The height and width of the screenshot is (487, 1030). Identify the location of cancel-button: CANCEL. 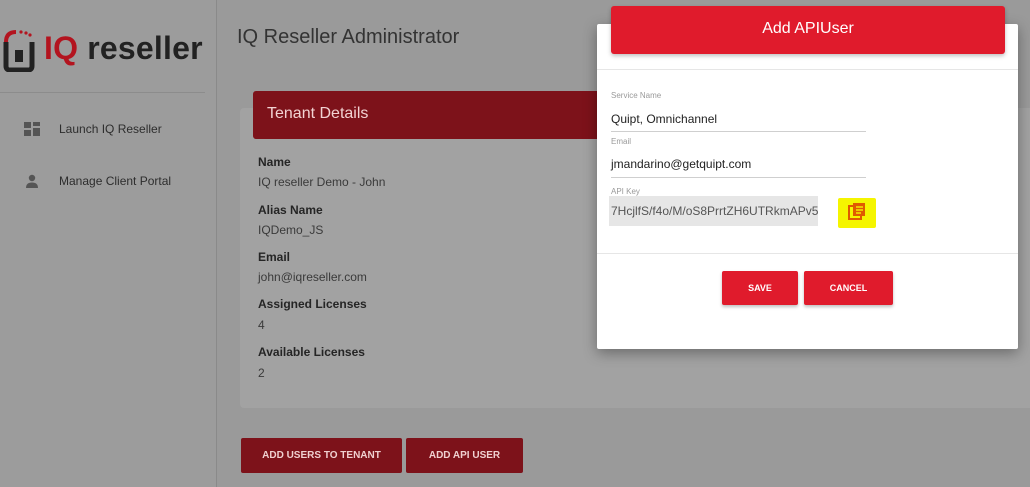
(848, 288).